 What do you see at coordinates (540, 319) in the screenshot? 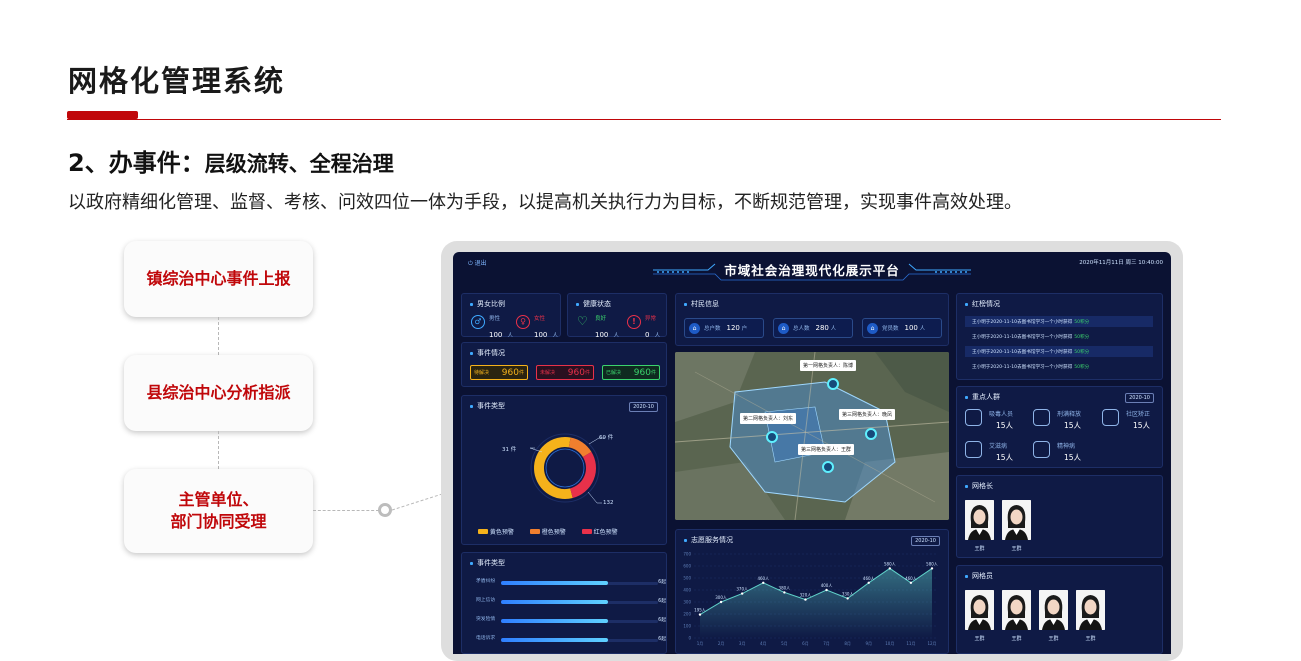
I see `female-label: 女性` at bounding box center [540, 319].